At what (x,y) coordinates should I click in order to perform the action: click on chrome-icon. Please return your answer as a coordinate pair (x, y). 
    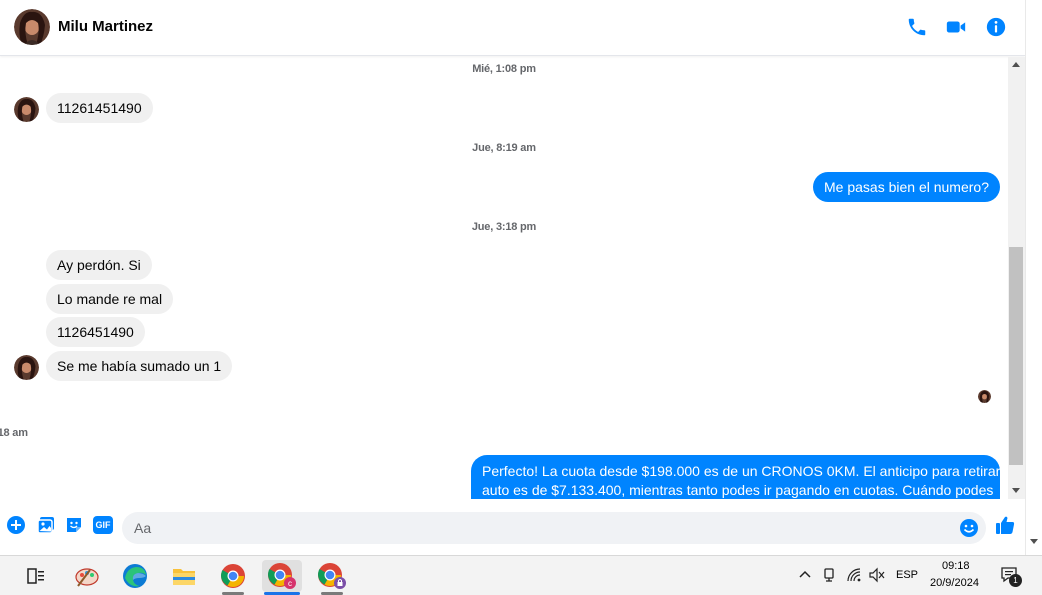
    Looking at the image, I should click on (233, 576).